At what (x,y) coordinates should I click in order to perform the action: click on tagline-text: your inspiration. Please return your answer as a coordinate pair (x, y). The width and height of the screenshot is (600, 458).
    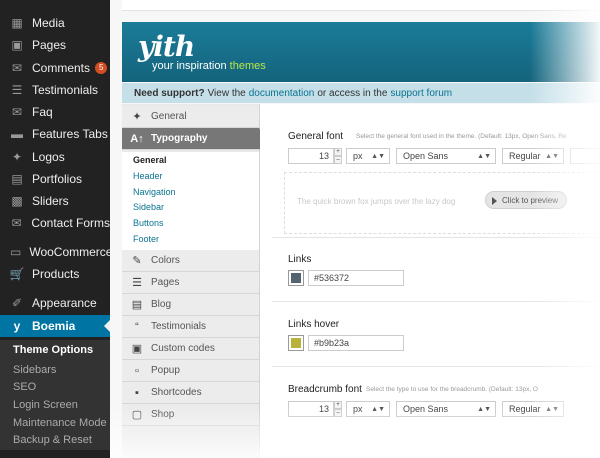
    Looking at the image, I should click on (189, 66).